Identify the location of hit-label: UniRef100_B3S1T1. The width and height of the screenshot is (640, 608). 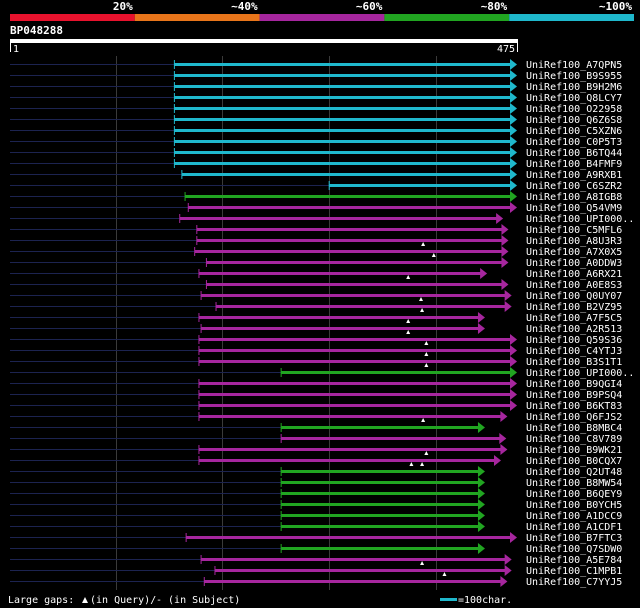
(574, 362).